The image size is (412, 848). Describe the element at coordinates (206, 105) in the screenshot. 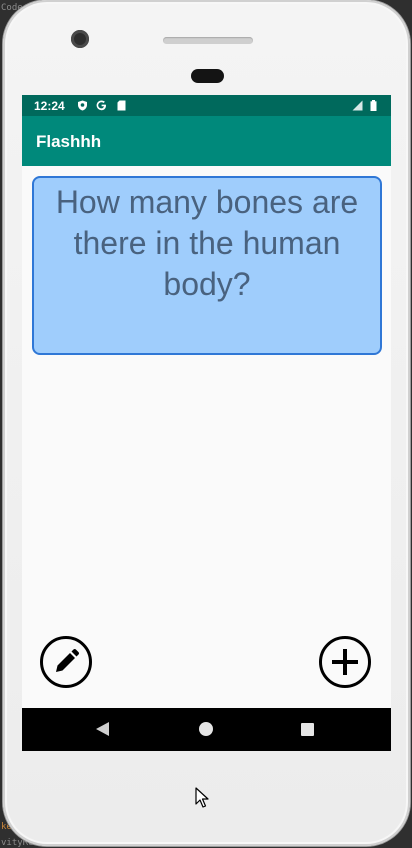

I see `status-bar: 12:24` at that location.